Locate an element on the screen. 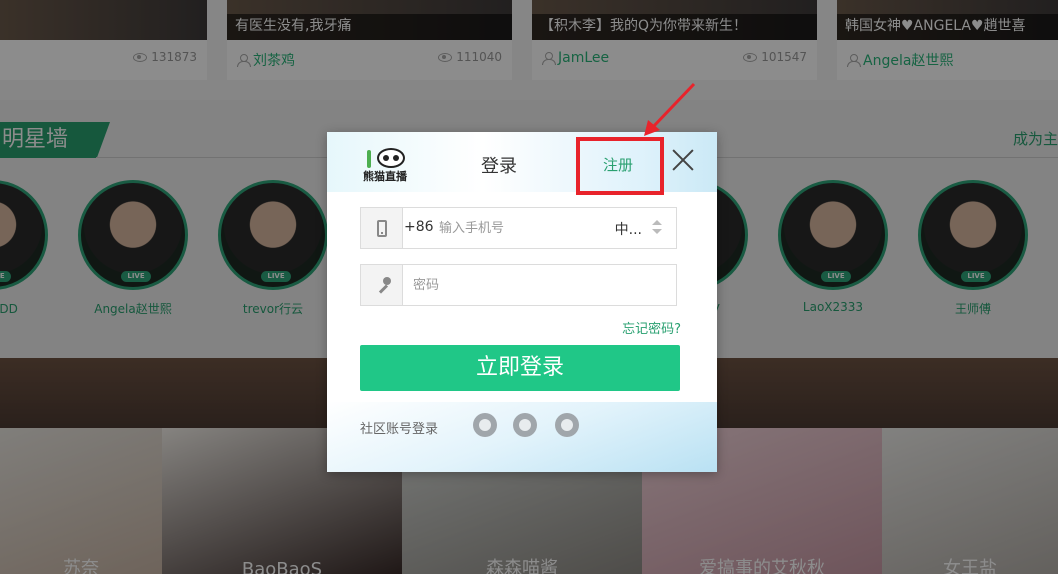  login-button: 立即登录 is located at coordinates (520, 368).